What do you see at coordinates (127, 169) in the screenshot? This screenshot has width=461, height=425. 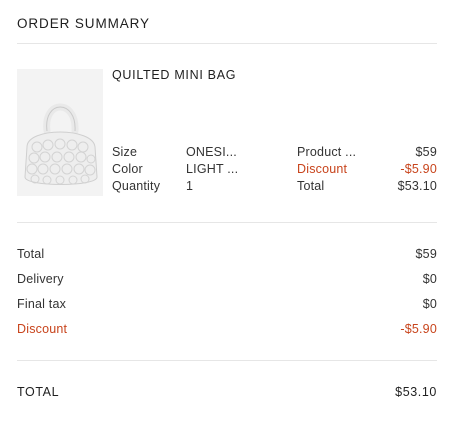 I see `attribute-label: Color` at bounding box center [127, 169].